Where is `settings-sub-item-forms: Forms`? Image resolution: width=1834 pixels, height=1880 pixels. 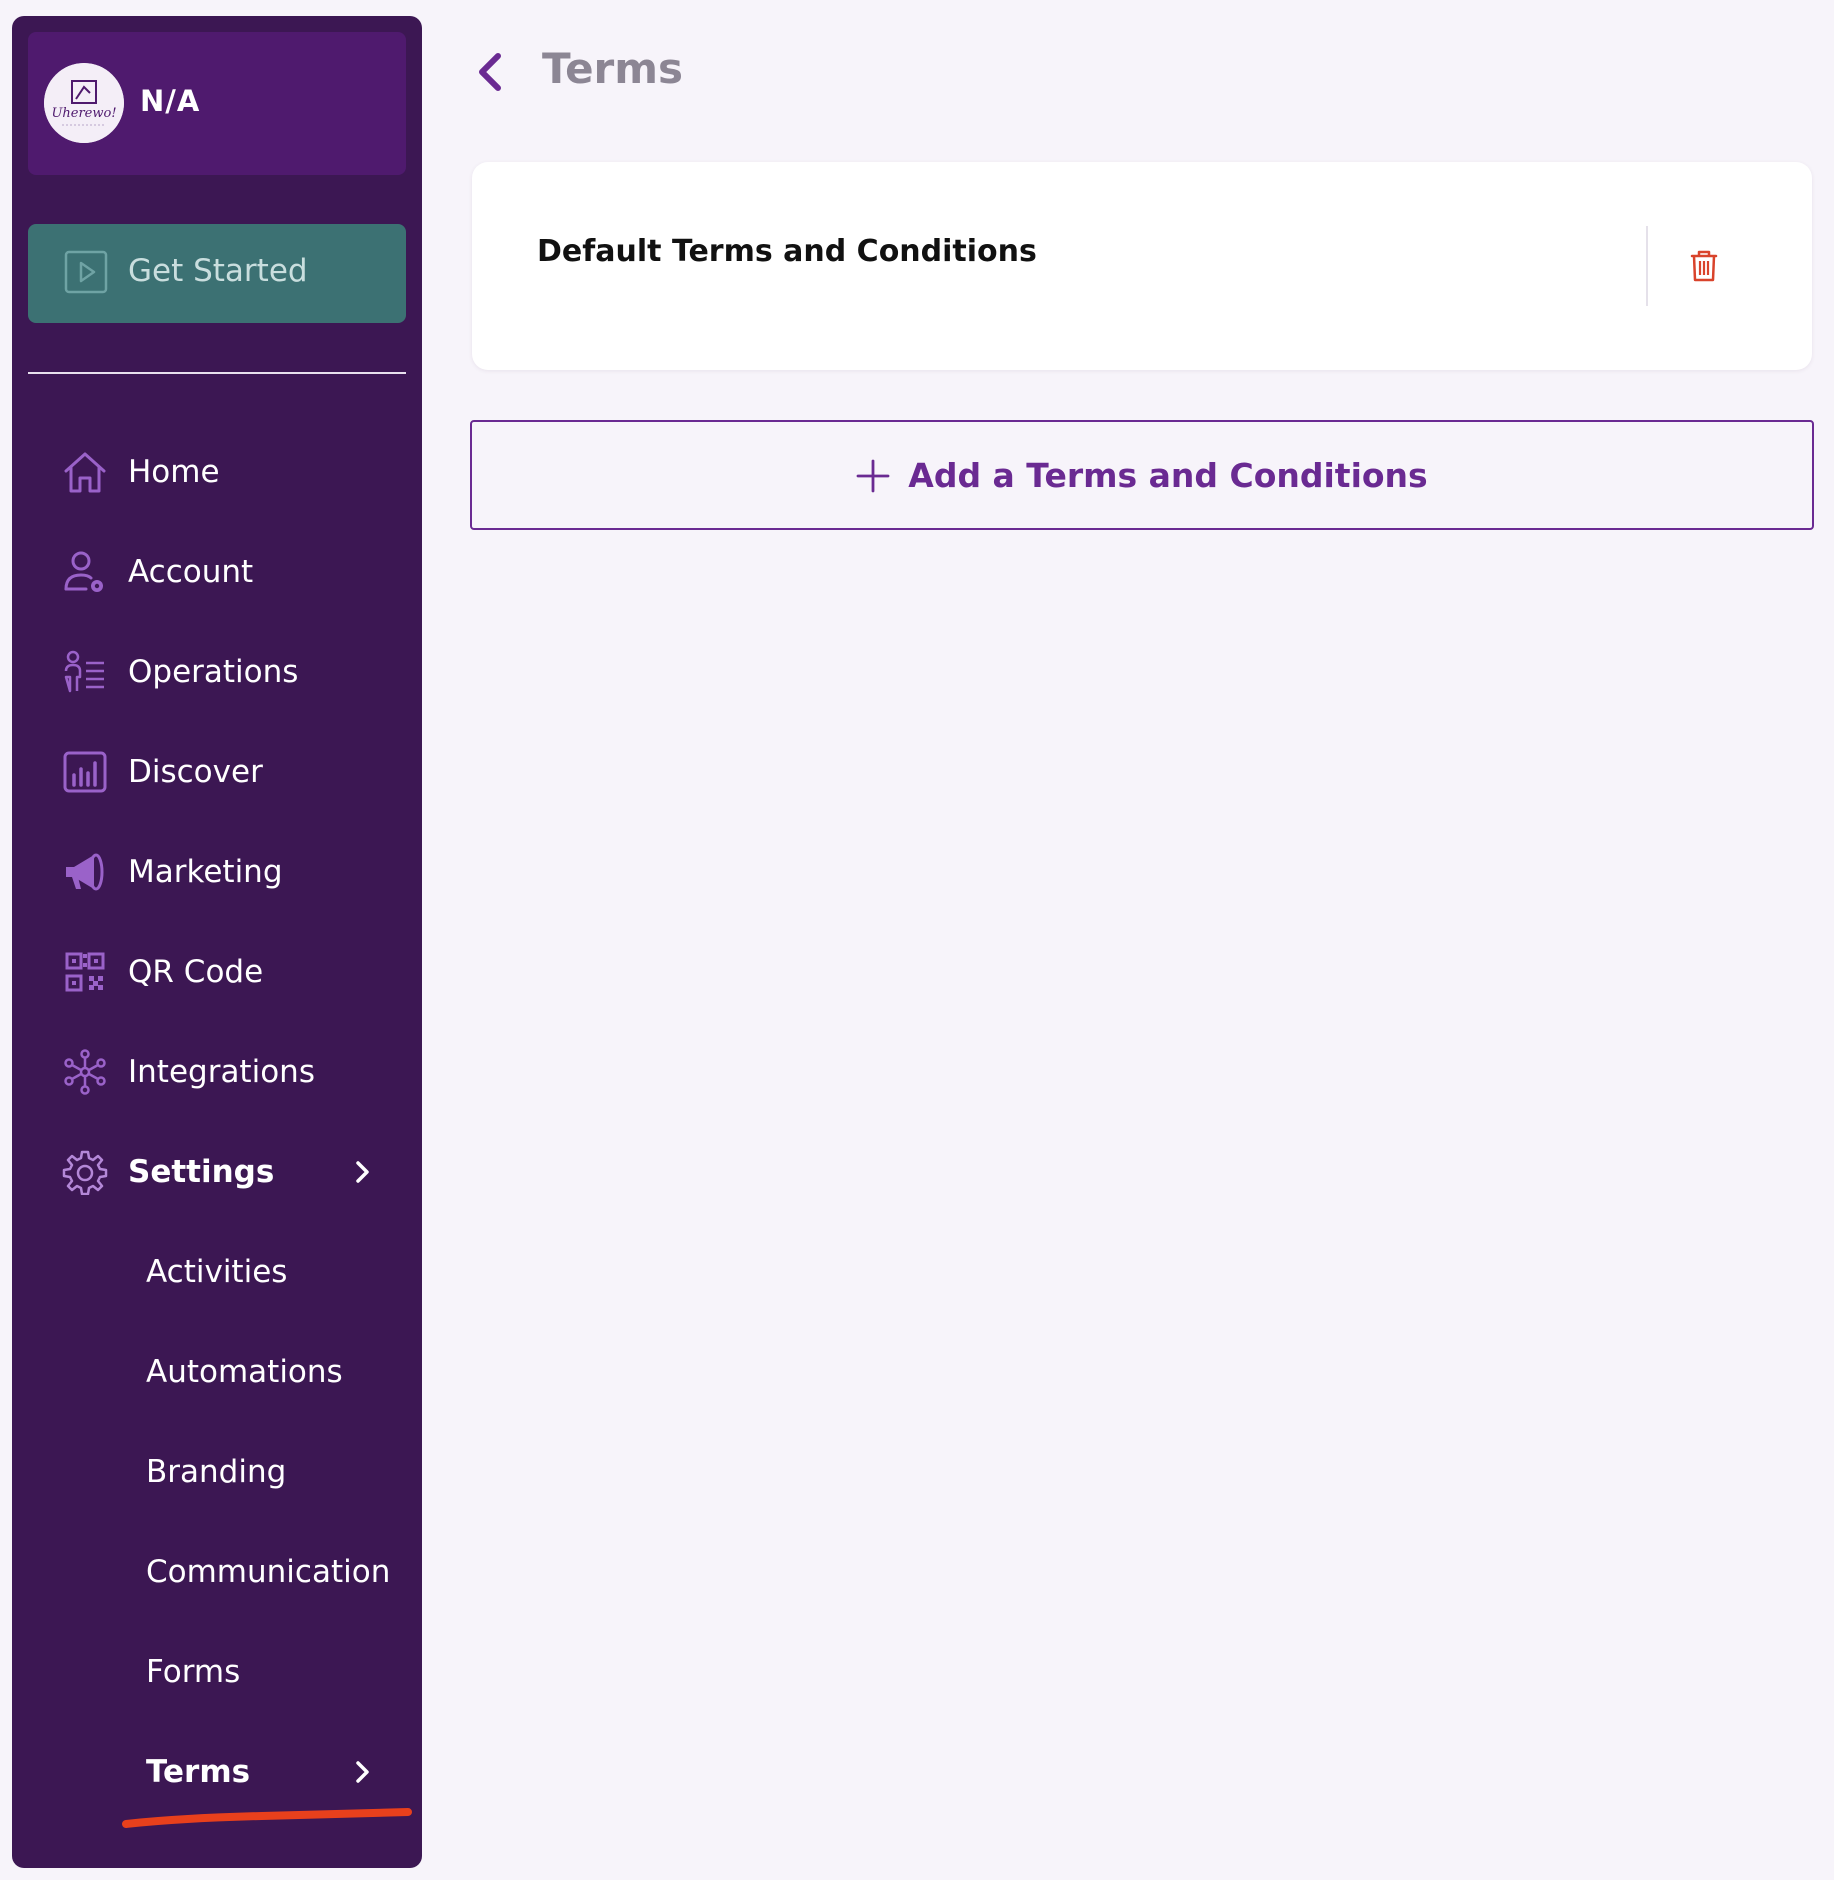
settings-sub-item-forms: Forms is located at coordinates (217, 1672).